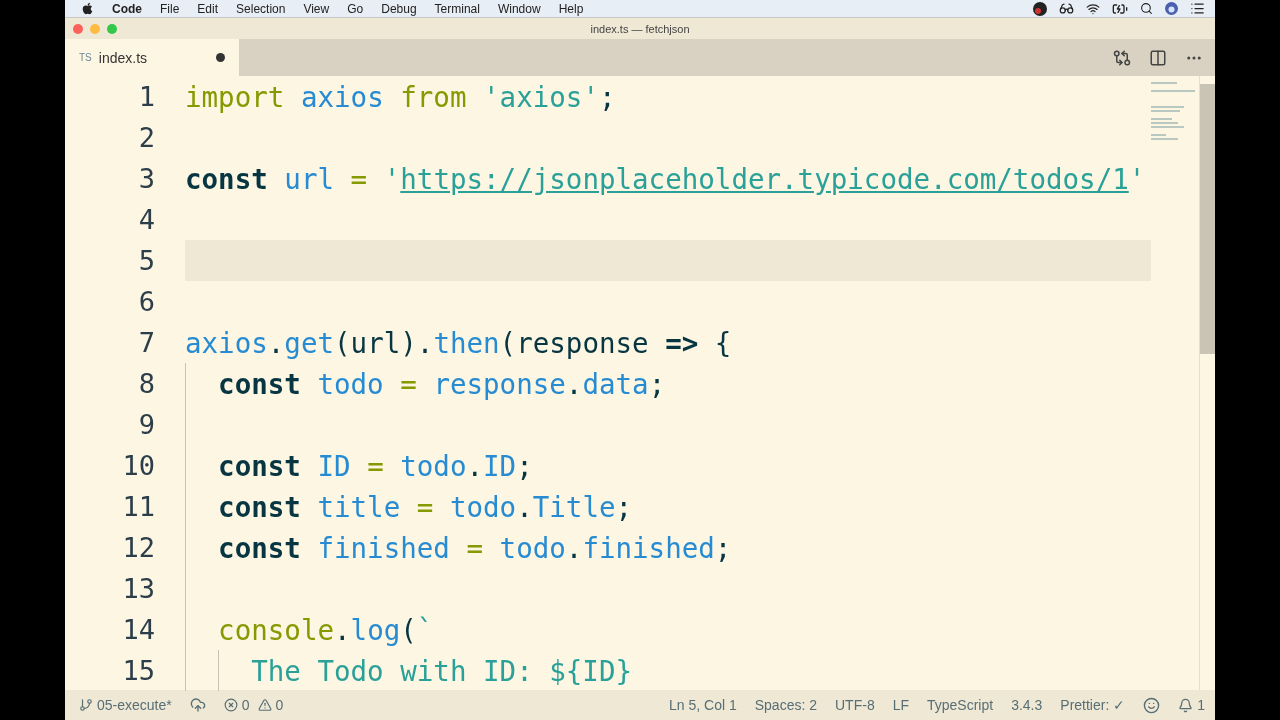 The image size is (1280, 720). Describe the element at coordinates (458, 342) in the screenshot. I see `code-line: axios.get(url).then(response => {` at that location.